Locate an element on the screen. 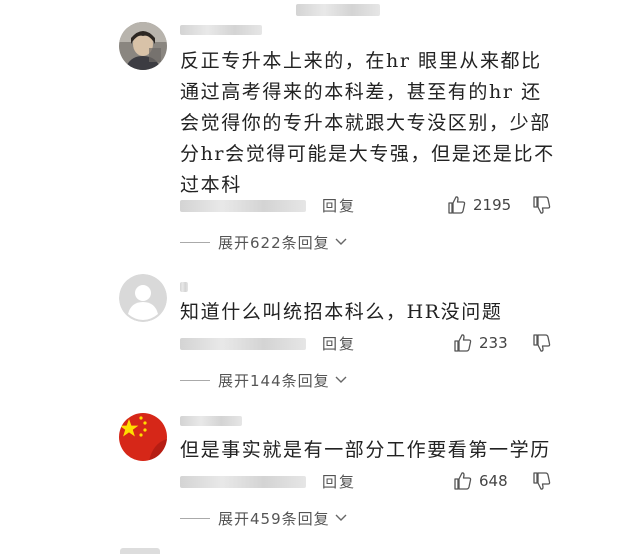 Image resolution: width=640 pixels, height=554 pixels. expand-replies-button: 展开459条回复 is located at coordinates (264, 518).